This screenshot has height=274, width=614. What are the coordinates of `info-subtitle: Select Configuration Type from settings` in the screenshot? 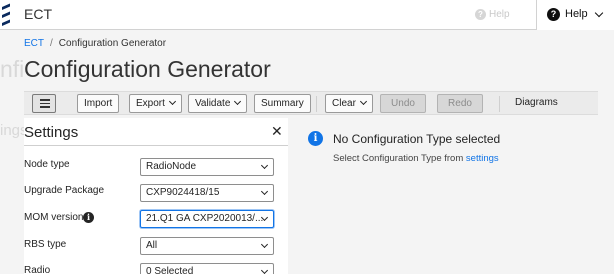 It's located at (416, 158).